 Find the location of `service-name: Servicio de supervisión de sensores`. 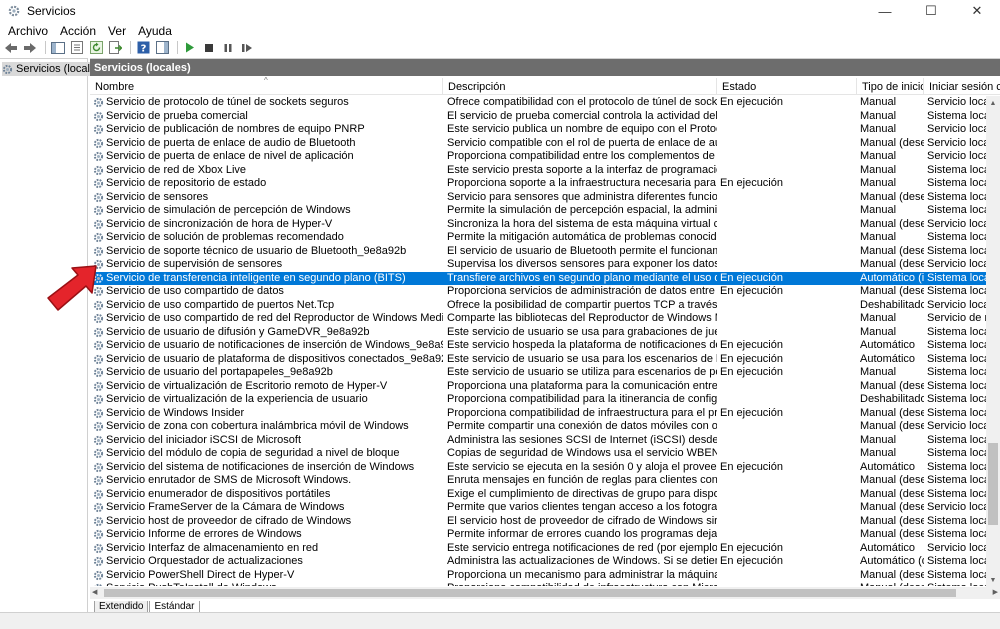

service-name: Servicio de supervisión de sensores is located at coordinates (194, 264).